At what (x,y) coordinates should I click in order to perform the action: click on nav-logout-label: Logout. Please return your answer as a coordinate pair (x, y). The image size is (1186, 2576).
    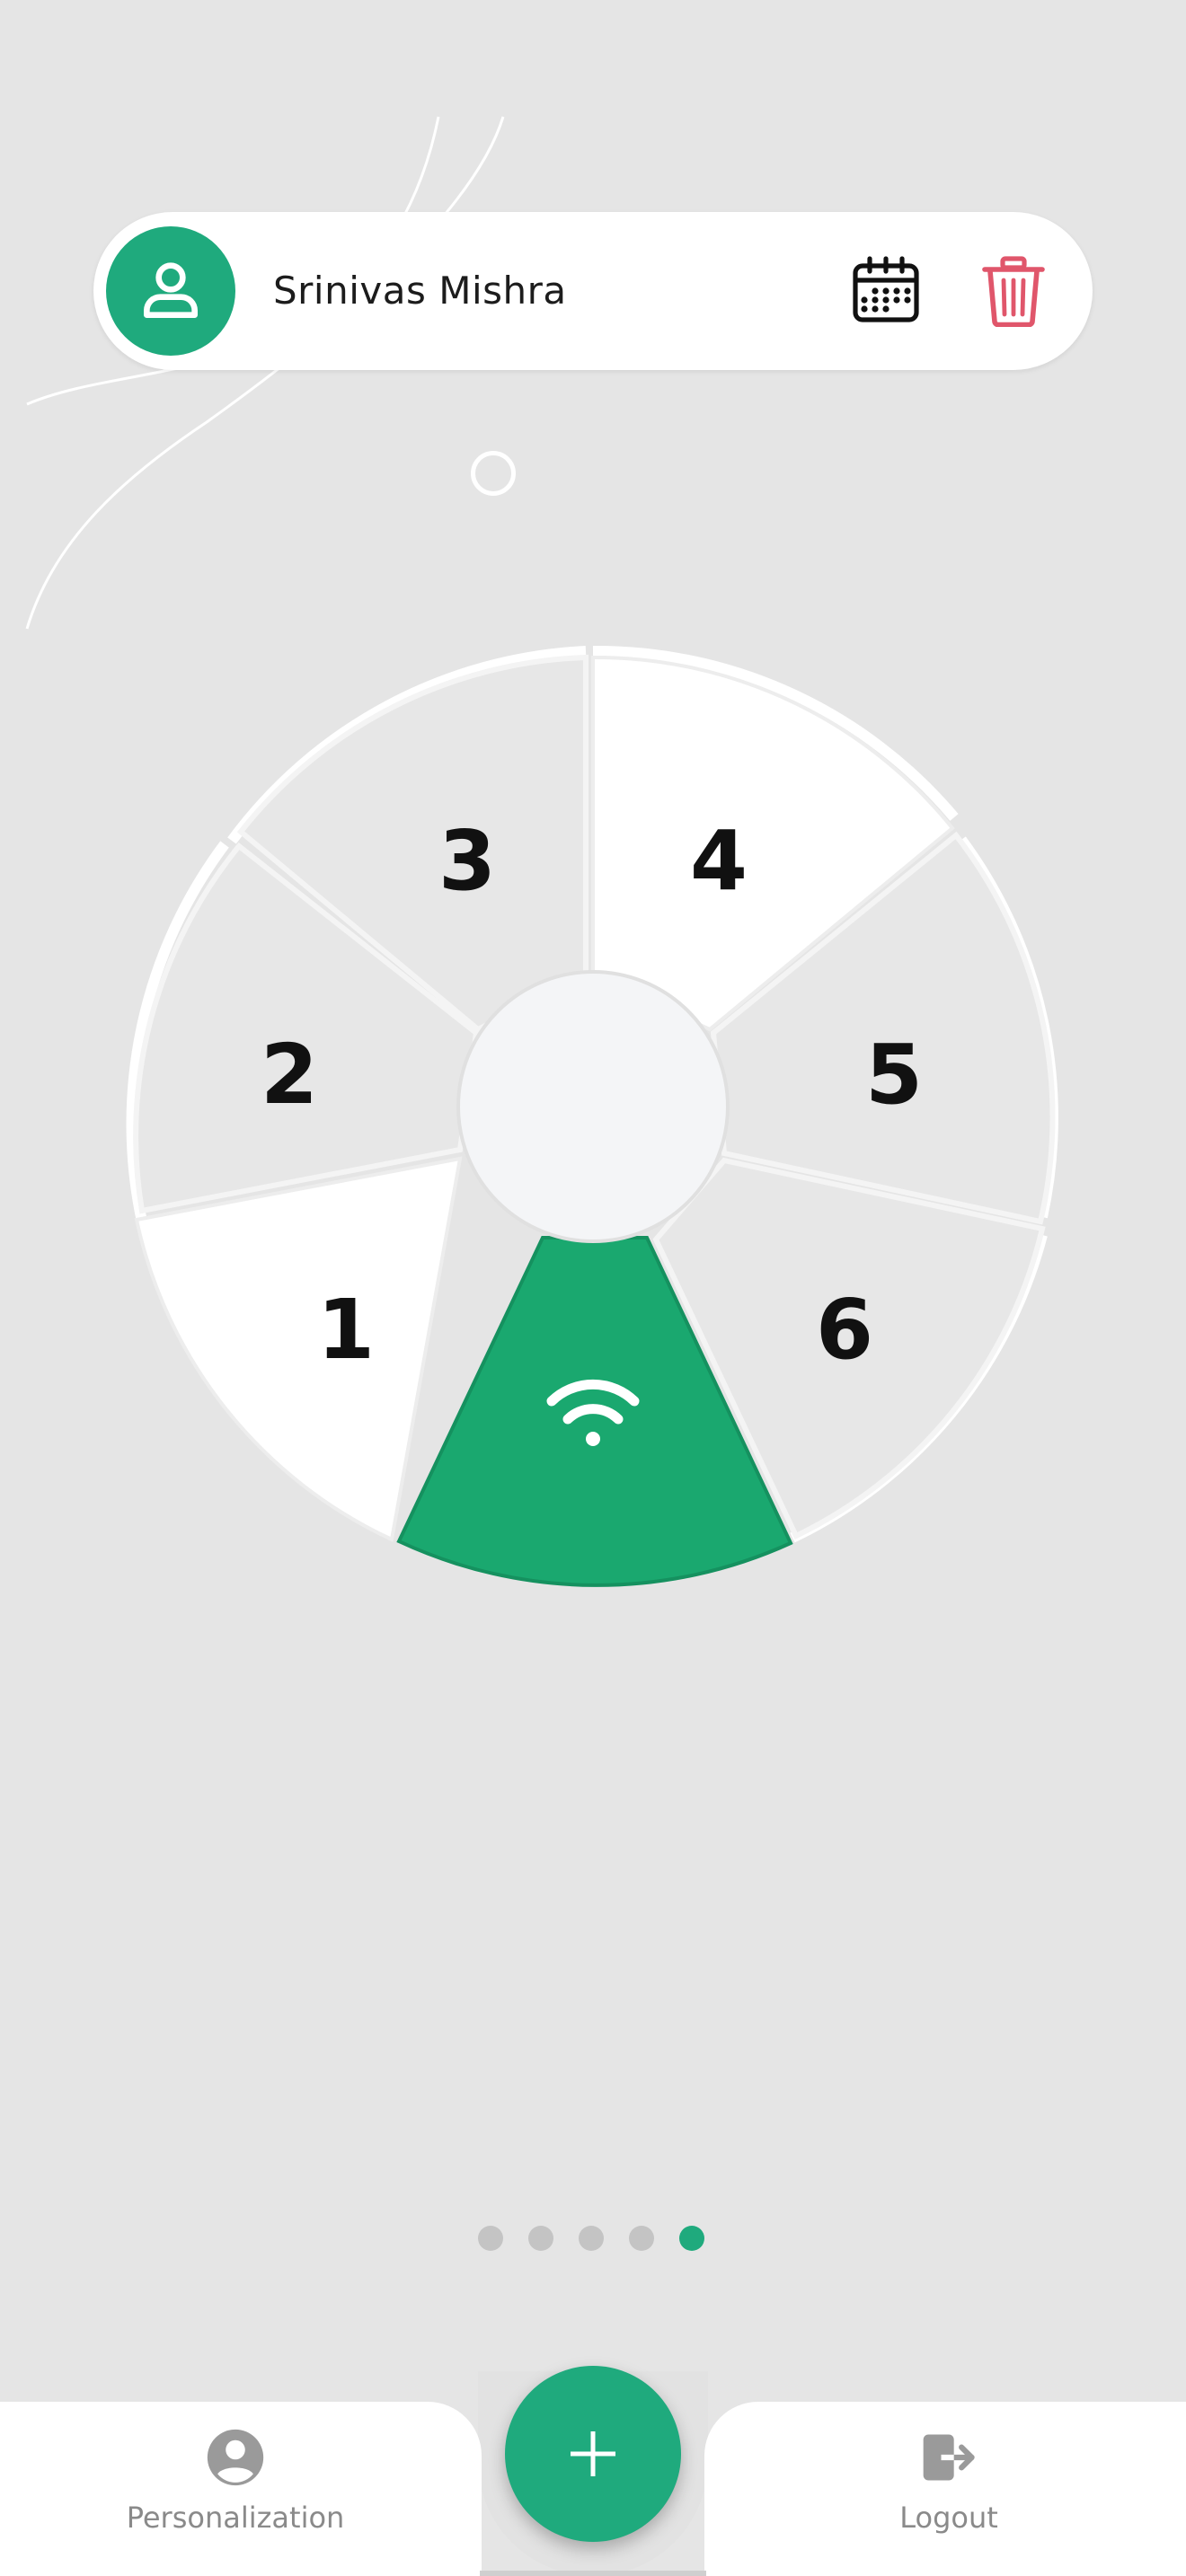
    Looking at the image, I should click on (948, 2518).